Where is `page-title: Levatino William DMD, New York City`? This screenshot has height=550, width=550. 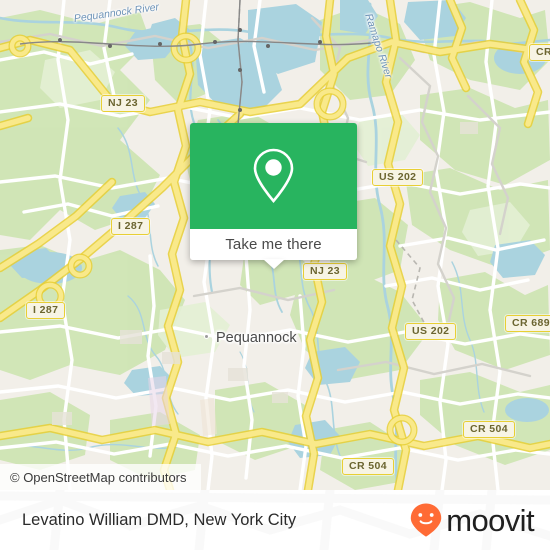 page-title: Levatino William DMD, New York City is located at coordinates (159, 519).